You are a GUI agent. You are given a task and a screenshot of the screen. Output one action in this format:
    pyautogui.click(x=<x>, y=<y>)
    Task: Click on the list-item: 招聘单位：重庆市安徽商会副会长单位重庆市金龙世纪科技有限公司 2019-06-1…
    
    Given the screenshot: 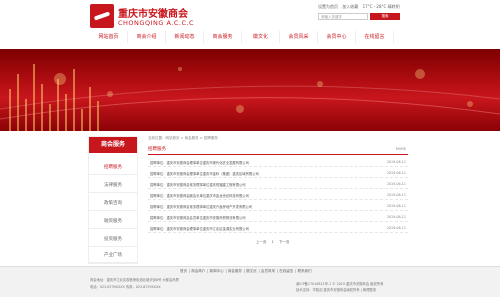 What is the action you would take?
    pyautogui.click(x=278, y=195)
    